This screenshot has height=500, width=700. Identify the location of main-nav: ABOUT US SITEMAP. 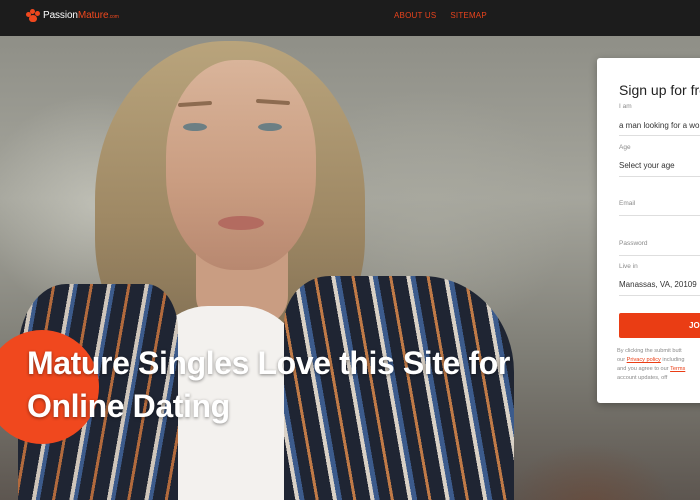
(440, 15).